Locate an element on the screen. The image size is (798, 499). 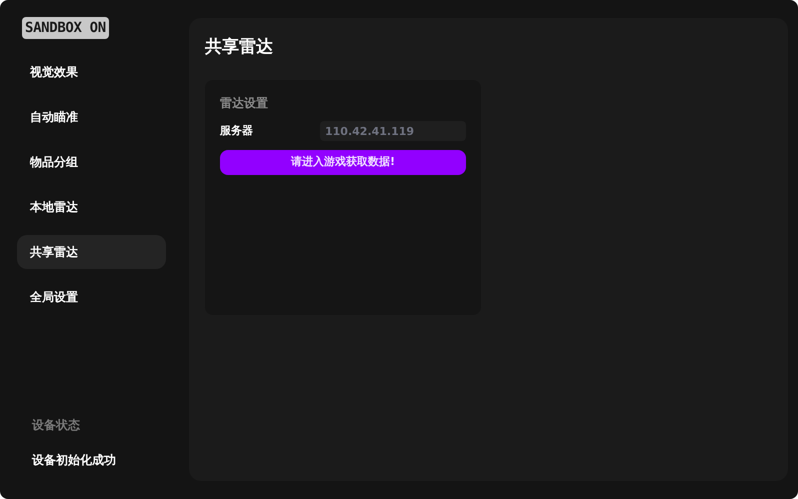
status-message: 设备初始化成功 is located at coordinates (74, 460).